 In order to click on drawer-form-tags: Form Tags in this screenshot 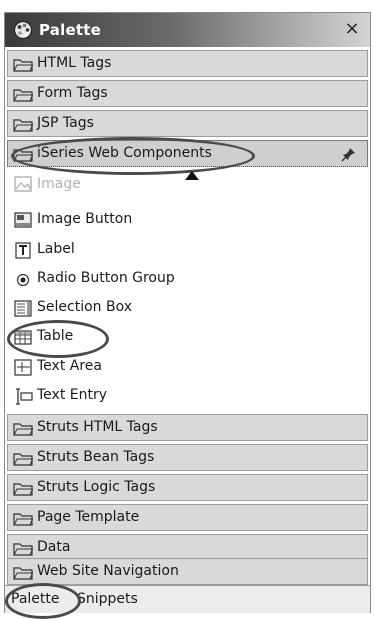, I will do `click(187, 93)`.